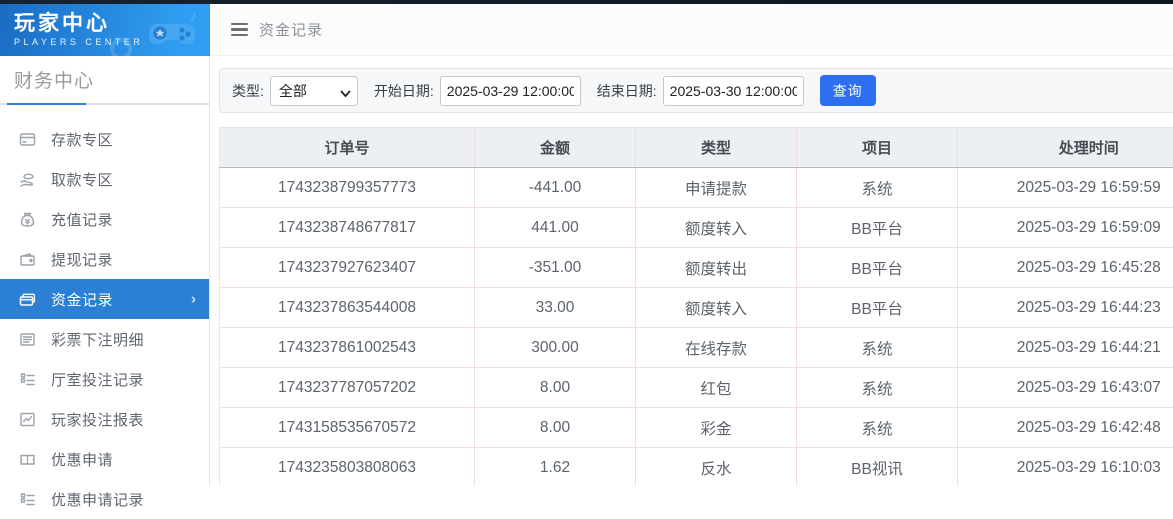 This screenshot has height=519, width=1173. I want to click on search-button: 查询, so click(848, 90).